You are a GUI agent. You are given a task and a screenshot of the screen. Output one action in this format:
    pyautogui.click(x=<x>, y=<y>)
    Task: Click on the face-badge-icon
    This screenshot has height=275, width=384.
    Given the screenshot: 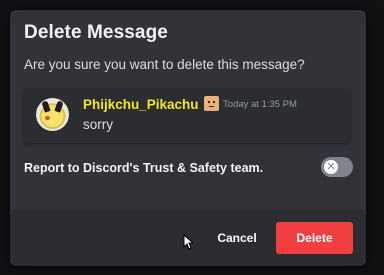 What is the action you would take?
    pyautogui.click(x=211, y=103)
    